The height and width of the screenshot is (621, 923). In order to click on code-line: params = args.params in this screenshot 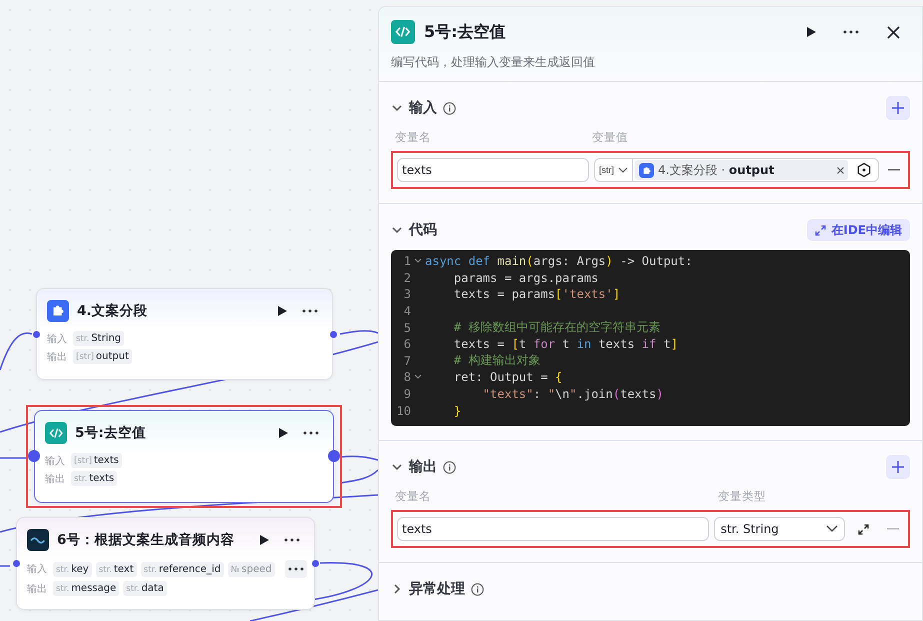, I will do `click(525, 277)`.